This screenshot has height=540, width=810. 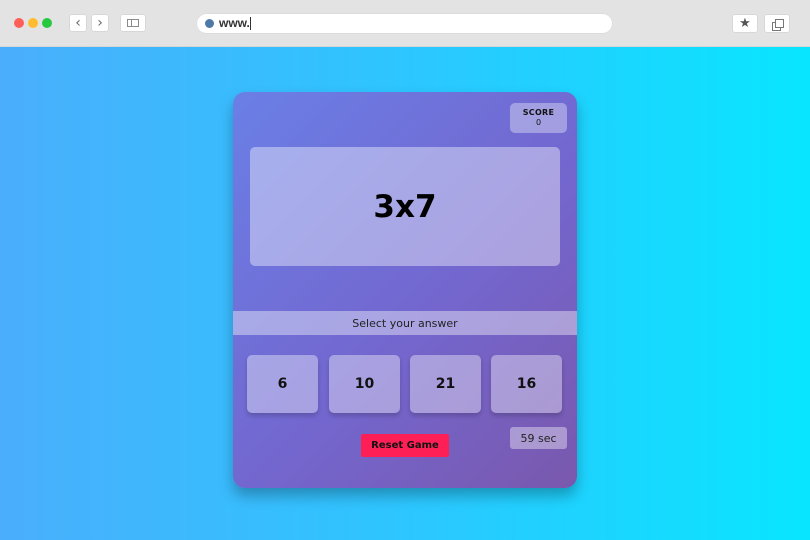 What do you see at coordinates (405, 445) in the screenshot?
I see `reset-game-button: Reset Game` at bounding box center [405, 445].